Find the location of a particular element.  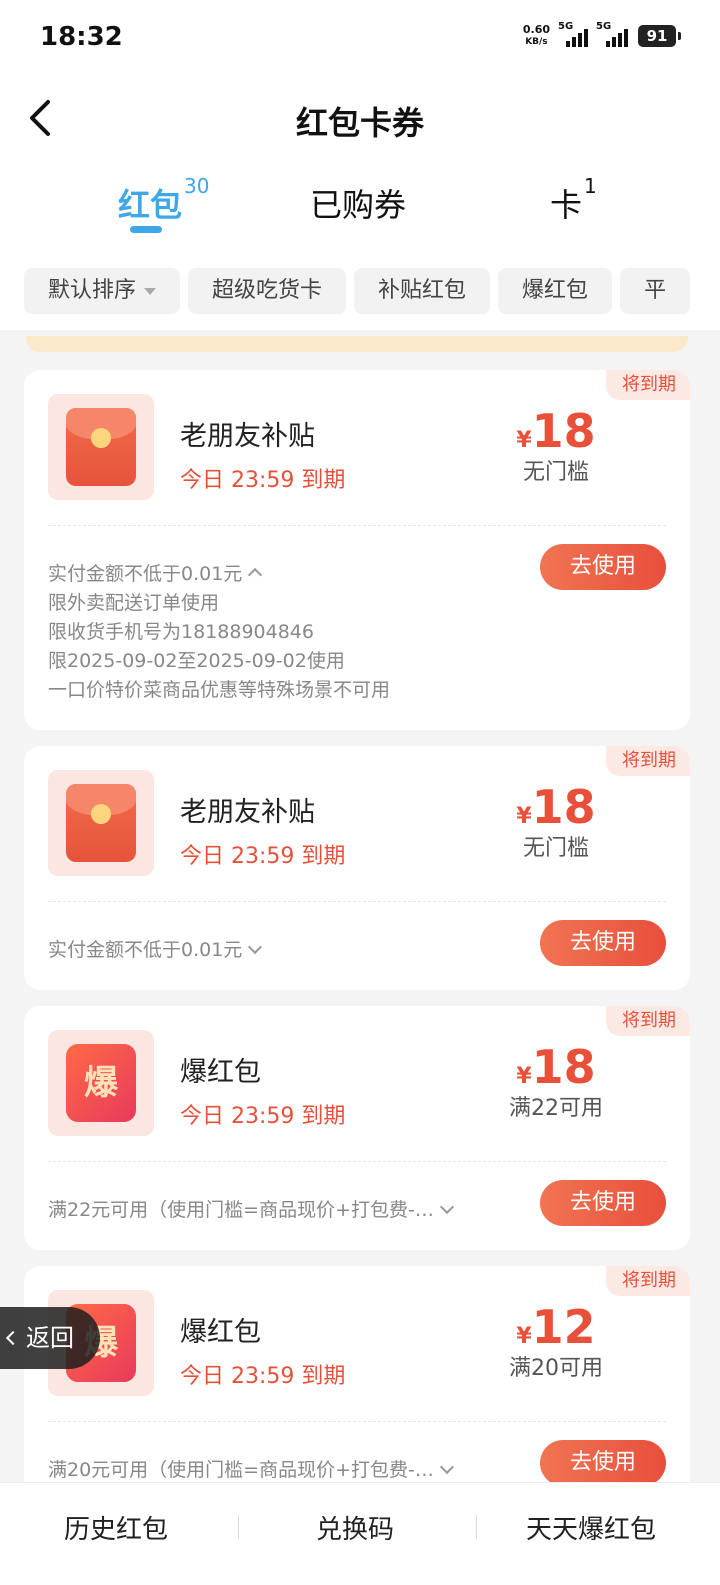

coupon-value: ¥12 满20可用 is located at coordinates (556, 1341).